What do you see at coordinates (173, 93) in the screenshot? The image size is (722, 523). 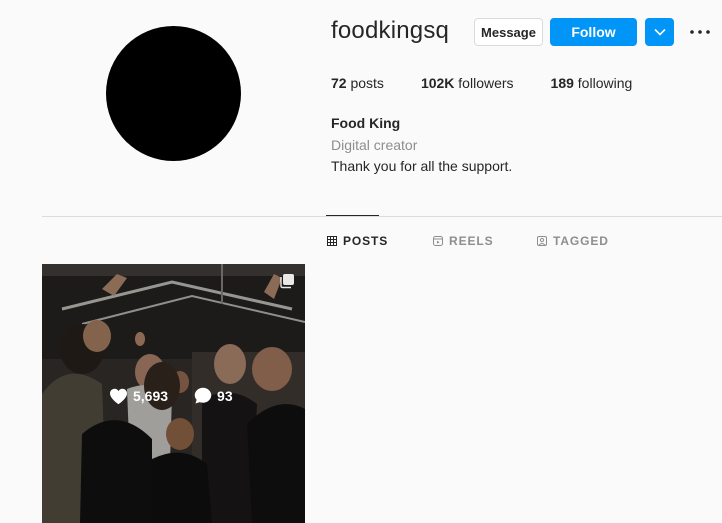 I see `profile-avatar` at bounding box center [173, 93].